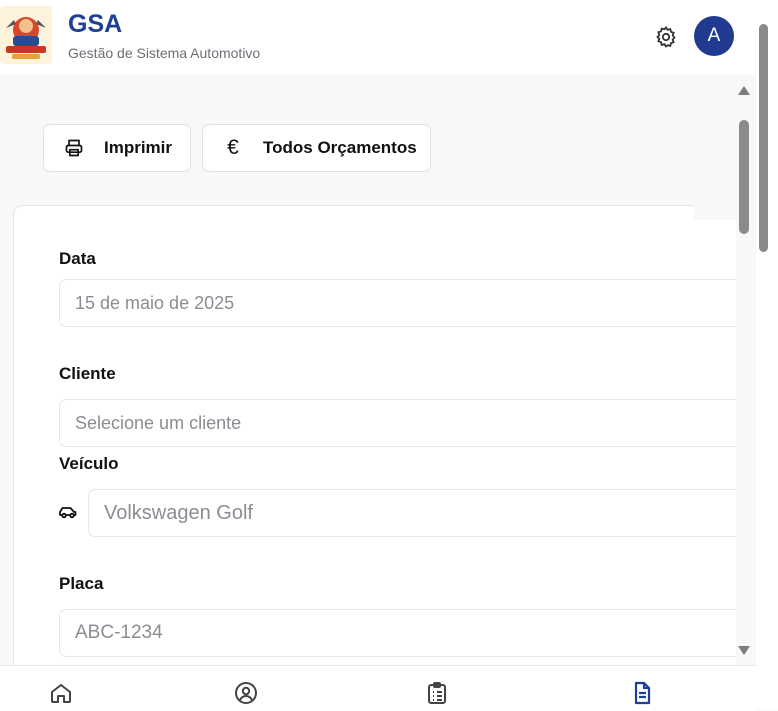  I want to click on client-select: Selecione um cliente, so click(397, 423).